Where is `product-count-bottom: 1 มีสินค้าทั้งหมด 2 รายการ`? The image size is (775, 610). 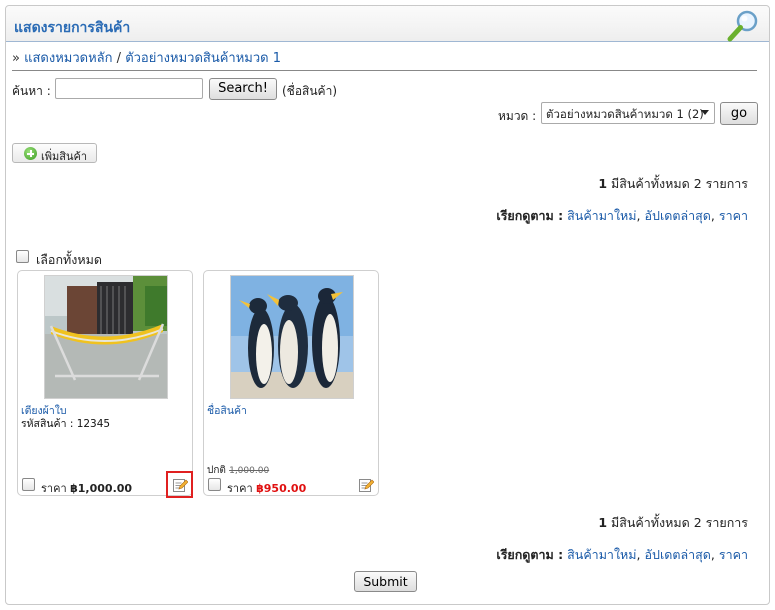
product-count-bottom: 1 มีสินค้าทั้งหมด 2 รายการ is located at coordinates (673, 523).